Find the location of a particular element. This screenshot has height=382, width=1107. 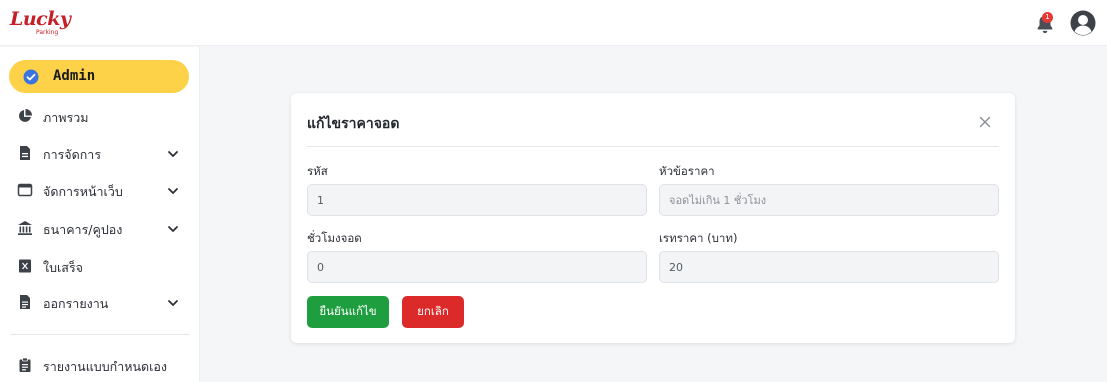

sidebar-item-web-pages: จัดการหน้าเว็บ is located at coordinates (99, 190).